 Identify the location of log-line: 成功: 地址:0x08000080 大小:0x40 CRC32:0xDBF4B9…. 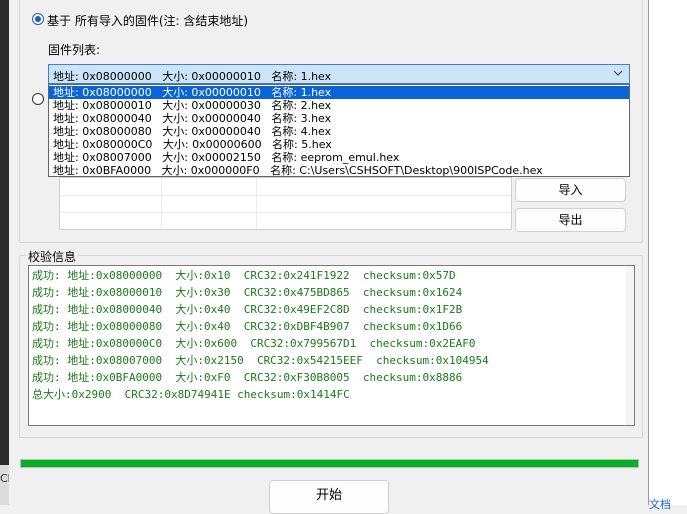
(247, 326).